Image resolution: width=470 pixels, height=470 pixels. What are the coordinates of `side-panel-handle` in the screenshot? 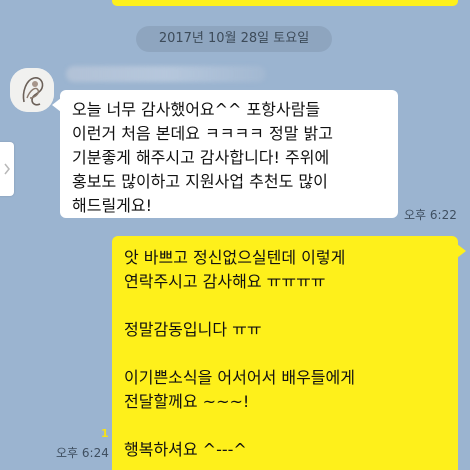 It's located at (7, 169).